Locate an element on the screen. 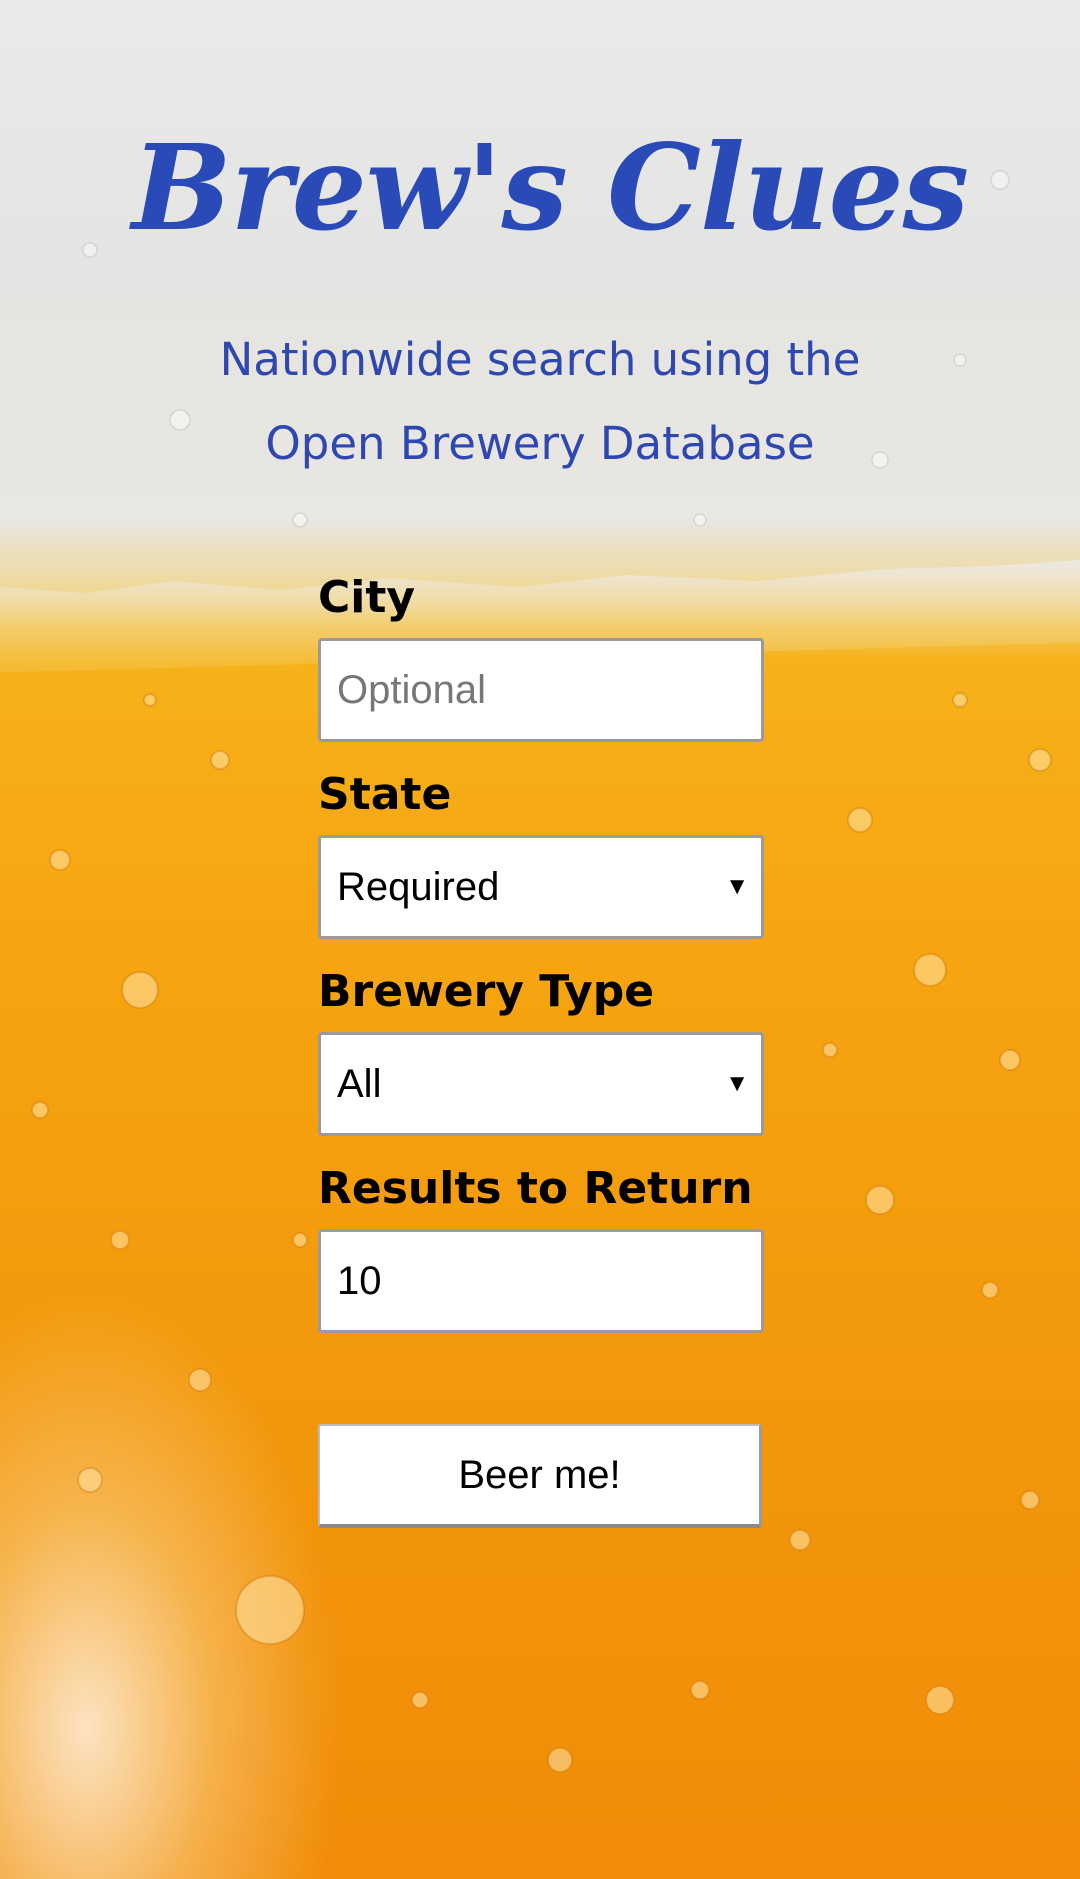 Image resolution: width=1080 pixels, height=1879 pixels. subtitle-line-1: Nationwide search using the is located at coordinates (540, 359).